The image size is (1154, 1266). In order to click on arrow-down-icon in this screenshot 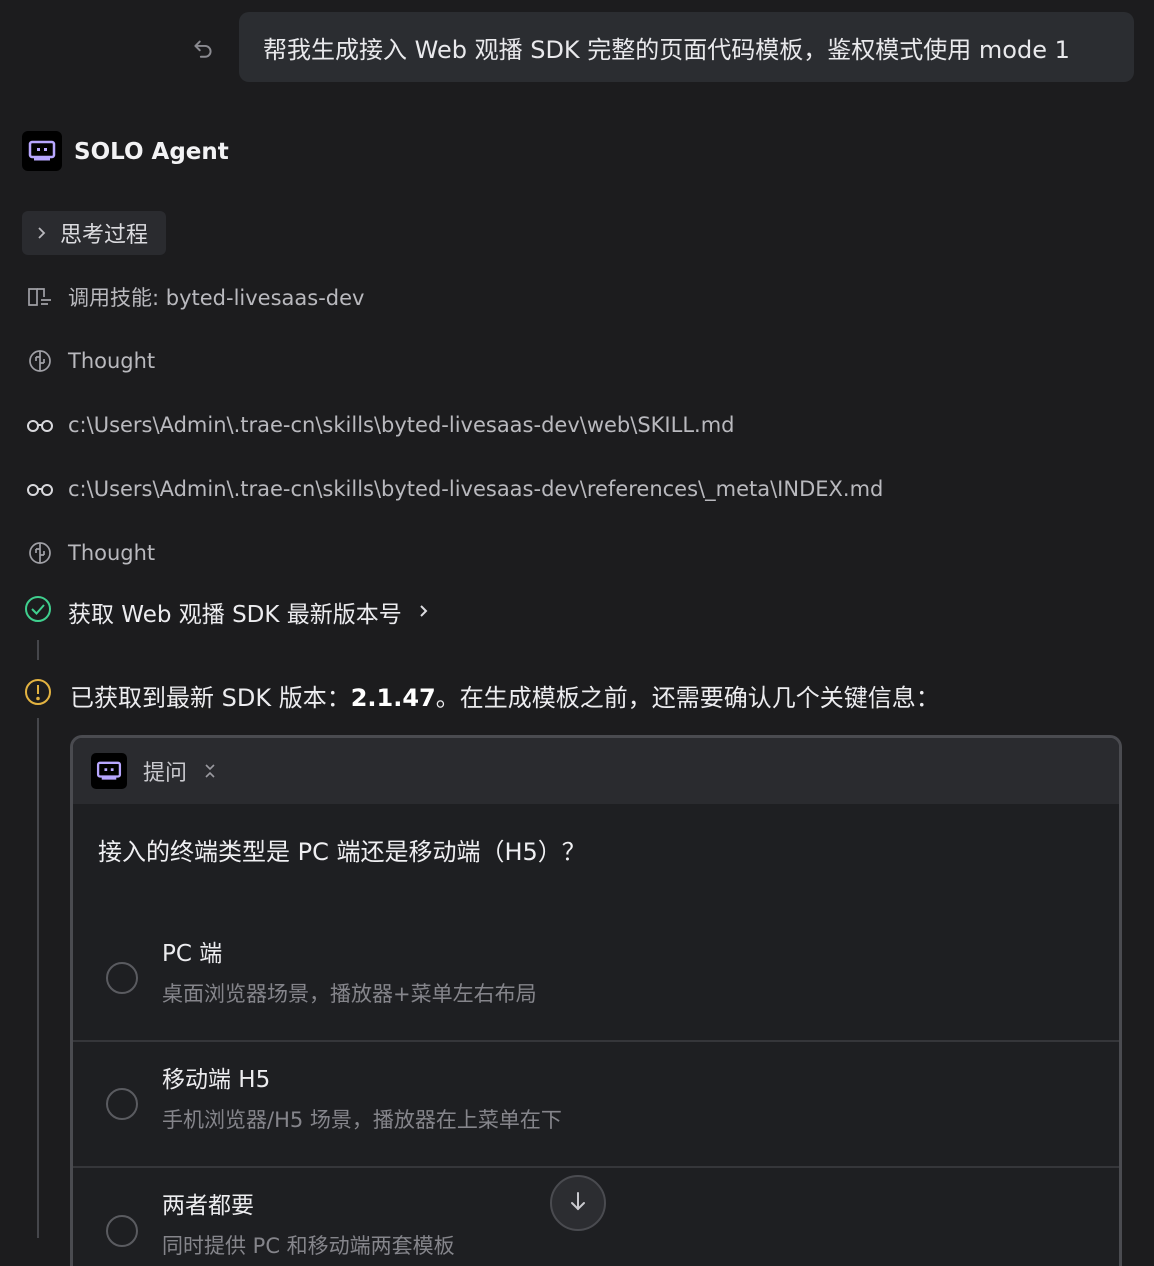, I will do `click(578, 1203)`.